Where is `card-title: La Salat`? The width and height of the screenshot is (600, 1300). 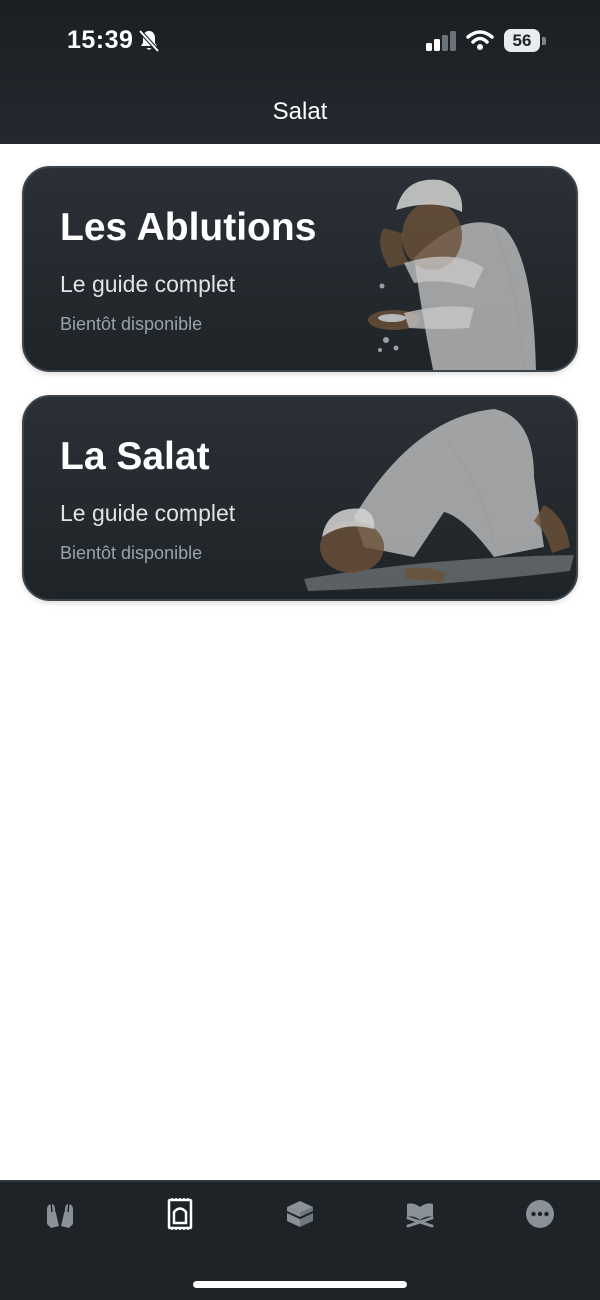 card-title: La Salat is located at coordinates (135, 456).